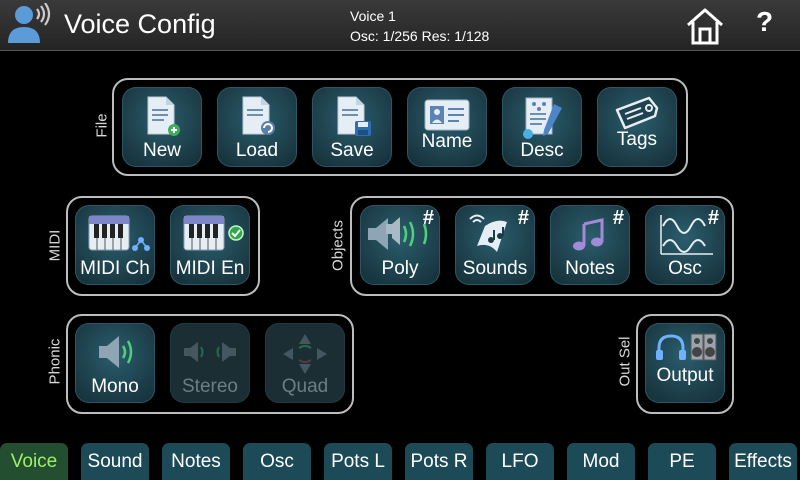  Describe the element at coordinates (210, 268) in the screenshot. I see `midi-en-button-label: MIDI En` at that location.